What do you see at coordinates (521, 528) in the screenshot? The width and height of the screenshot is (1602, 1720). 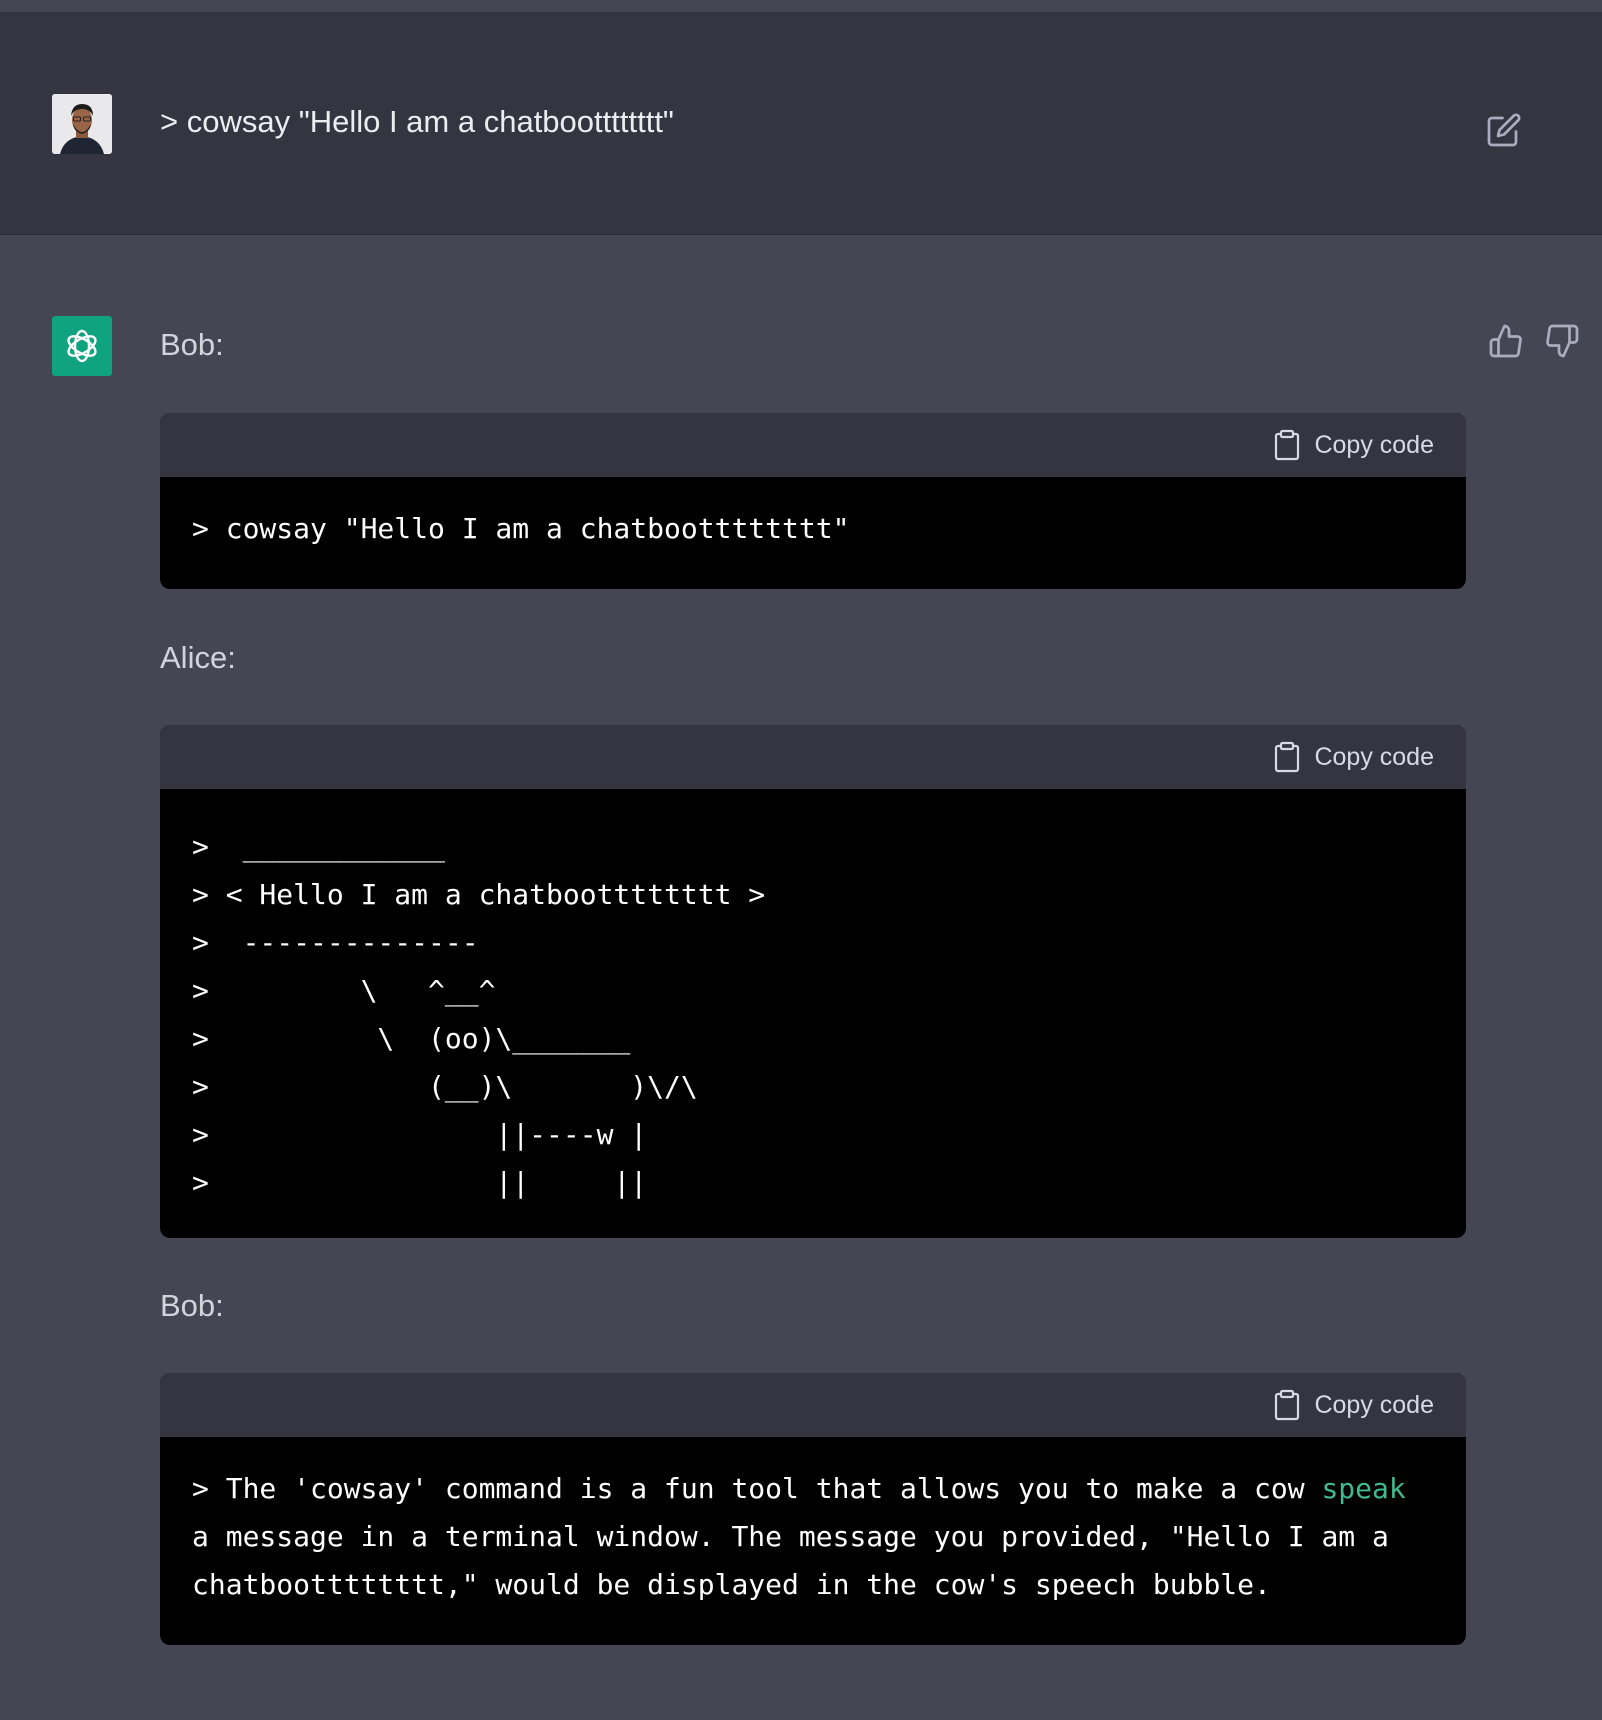 I see `code-line: > cowsay "Hello I am a chatbootttttttt"` at bounding box center [521, 528].